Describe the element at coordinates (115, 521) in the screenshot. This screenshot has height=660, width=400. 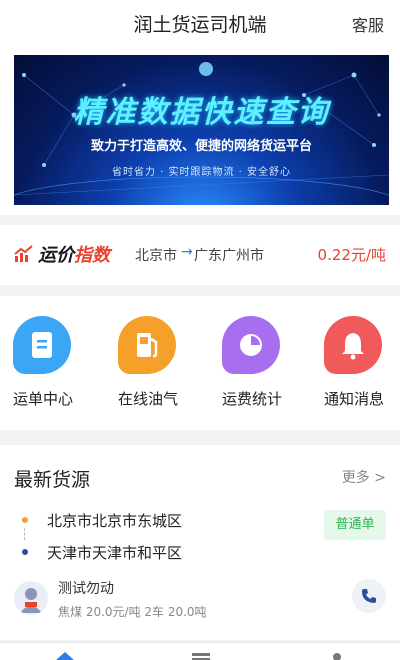
I see `cargo-origin: 北京市北京市东城区` at that location.